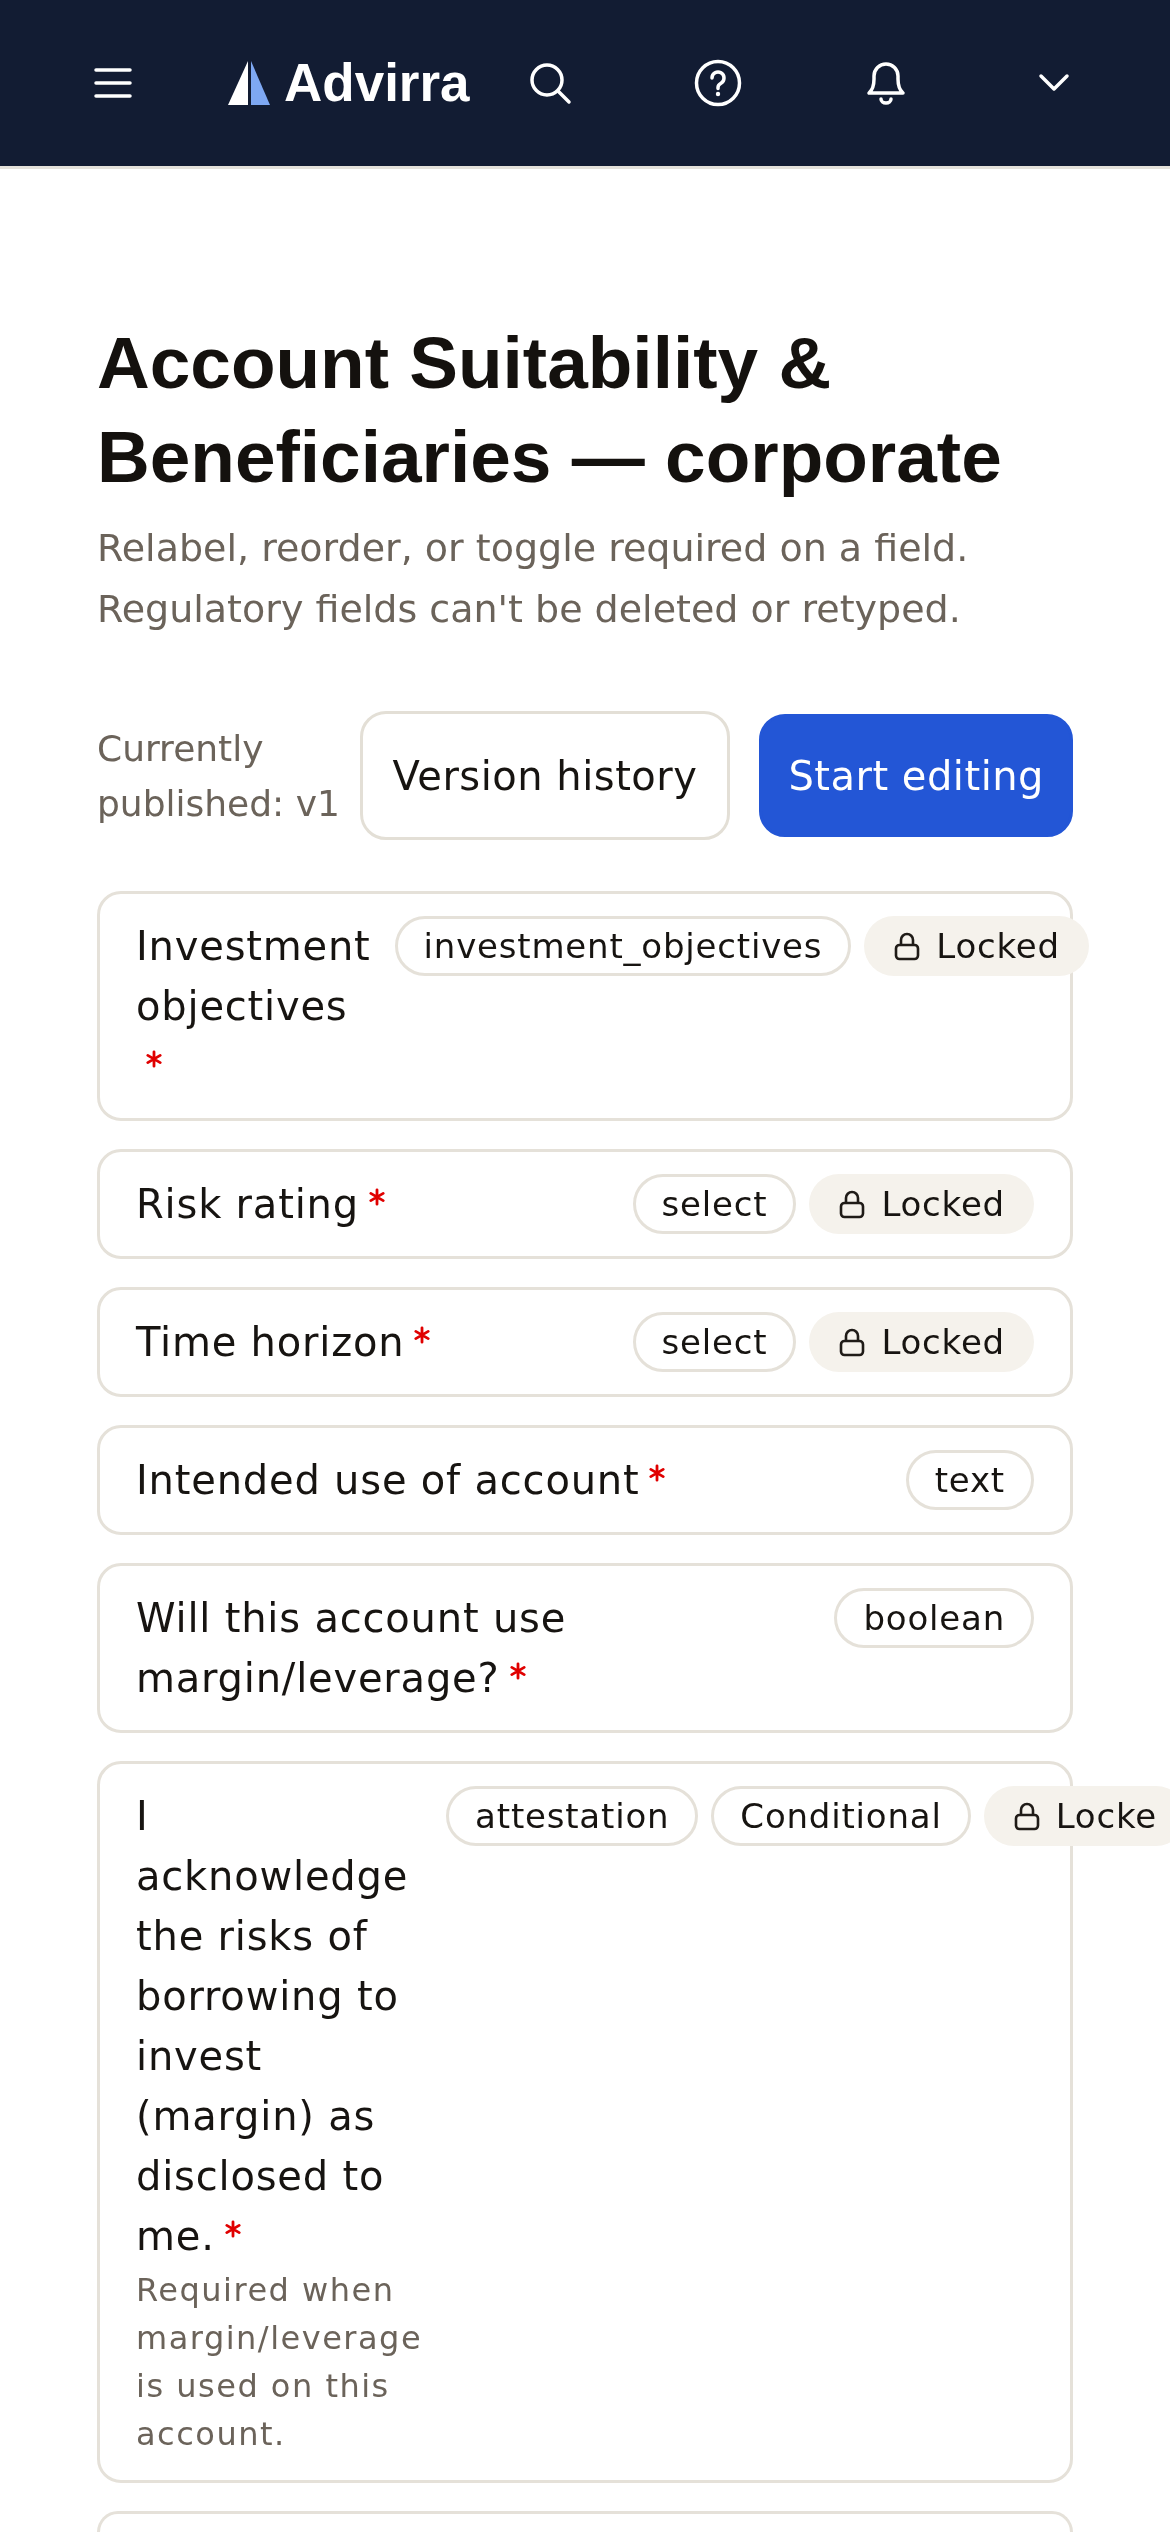 The image size is (1170, 2532). Describe the element at coordinates (550, 410) in the screenshot. I see `page-title: Account Suitability & Beneficiaries — corporate` at that location.